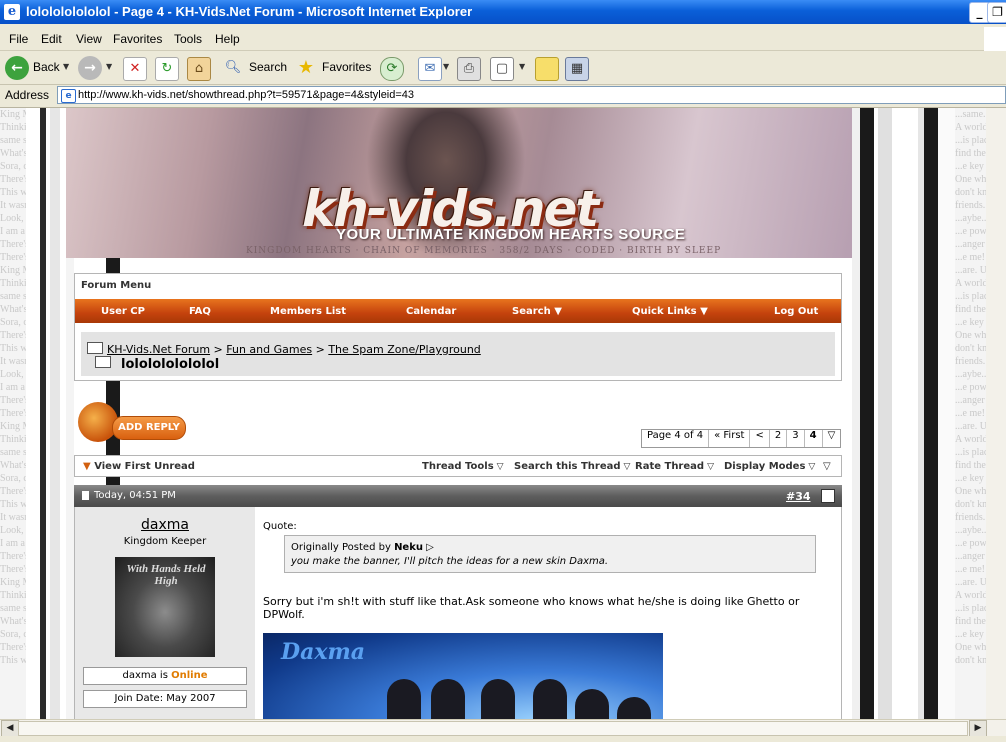  Describe the element at coordinates (144, 466) in the screenshot. I see `view-first-unread-label: View First Unread` at that location.